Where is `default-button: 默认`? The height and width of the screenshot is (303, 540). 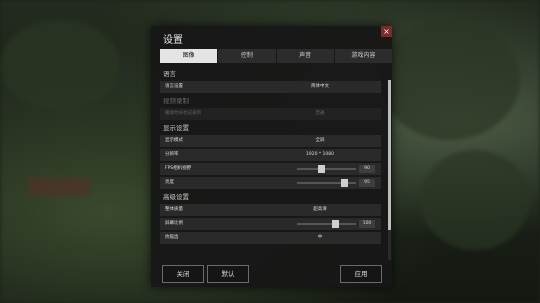
default-button: 默认 is located at coordinates (228, 274).